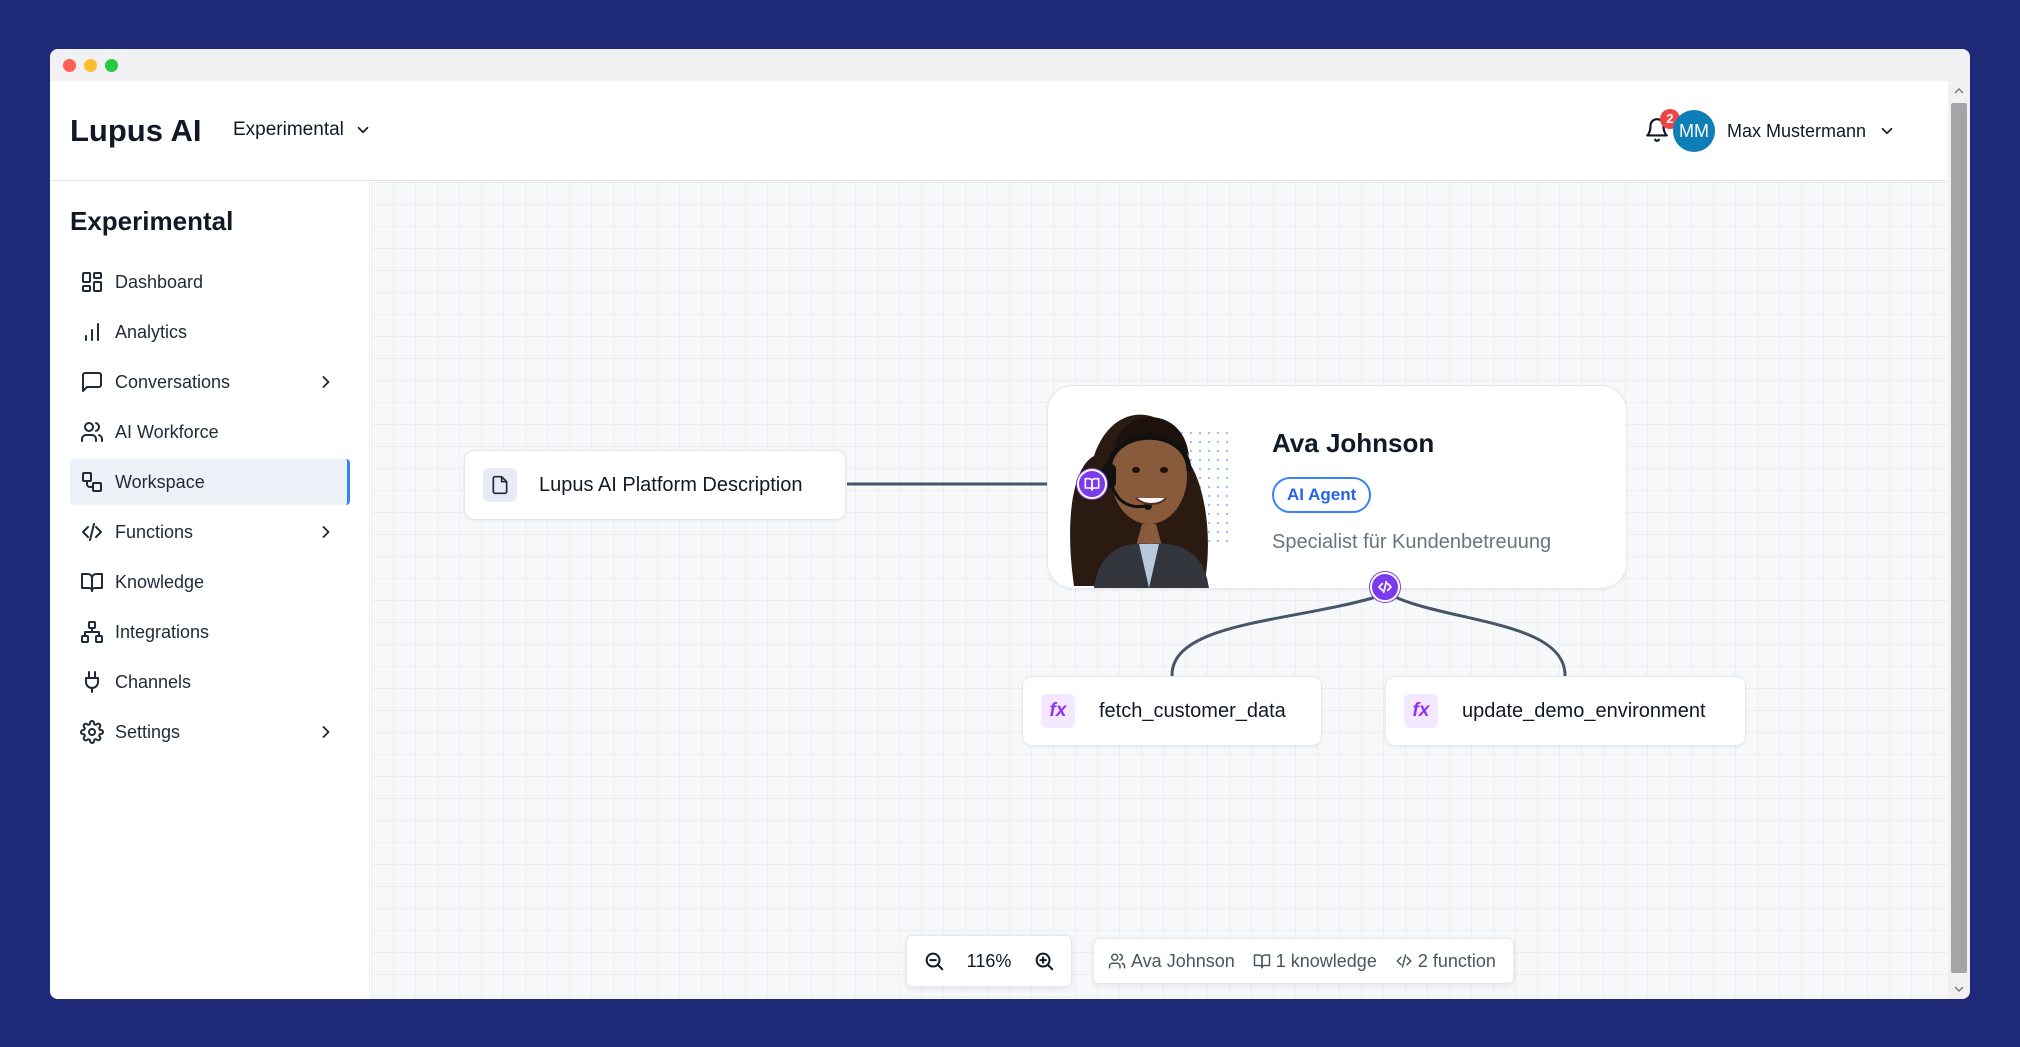  What do you see at coordinates (1796, 130) in the screenshot?
I see `user-name: Max Mustermann` at bounding box center [1796, 130].